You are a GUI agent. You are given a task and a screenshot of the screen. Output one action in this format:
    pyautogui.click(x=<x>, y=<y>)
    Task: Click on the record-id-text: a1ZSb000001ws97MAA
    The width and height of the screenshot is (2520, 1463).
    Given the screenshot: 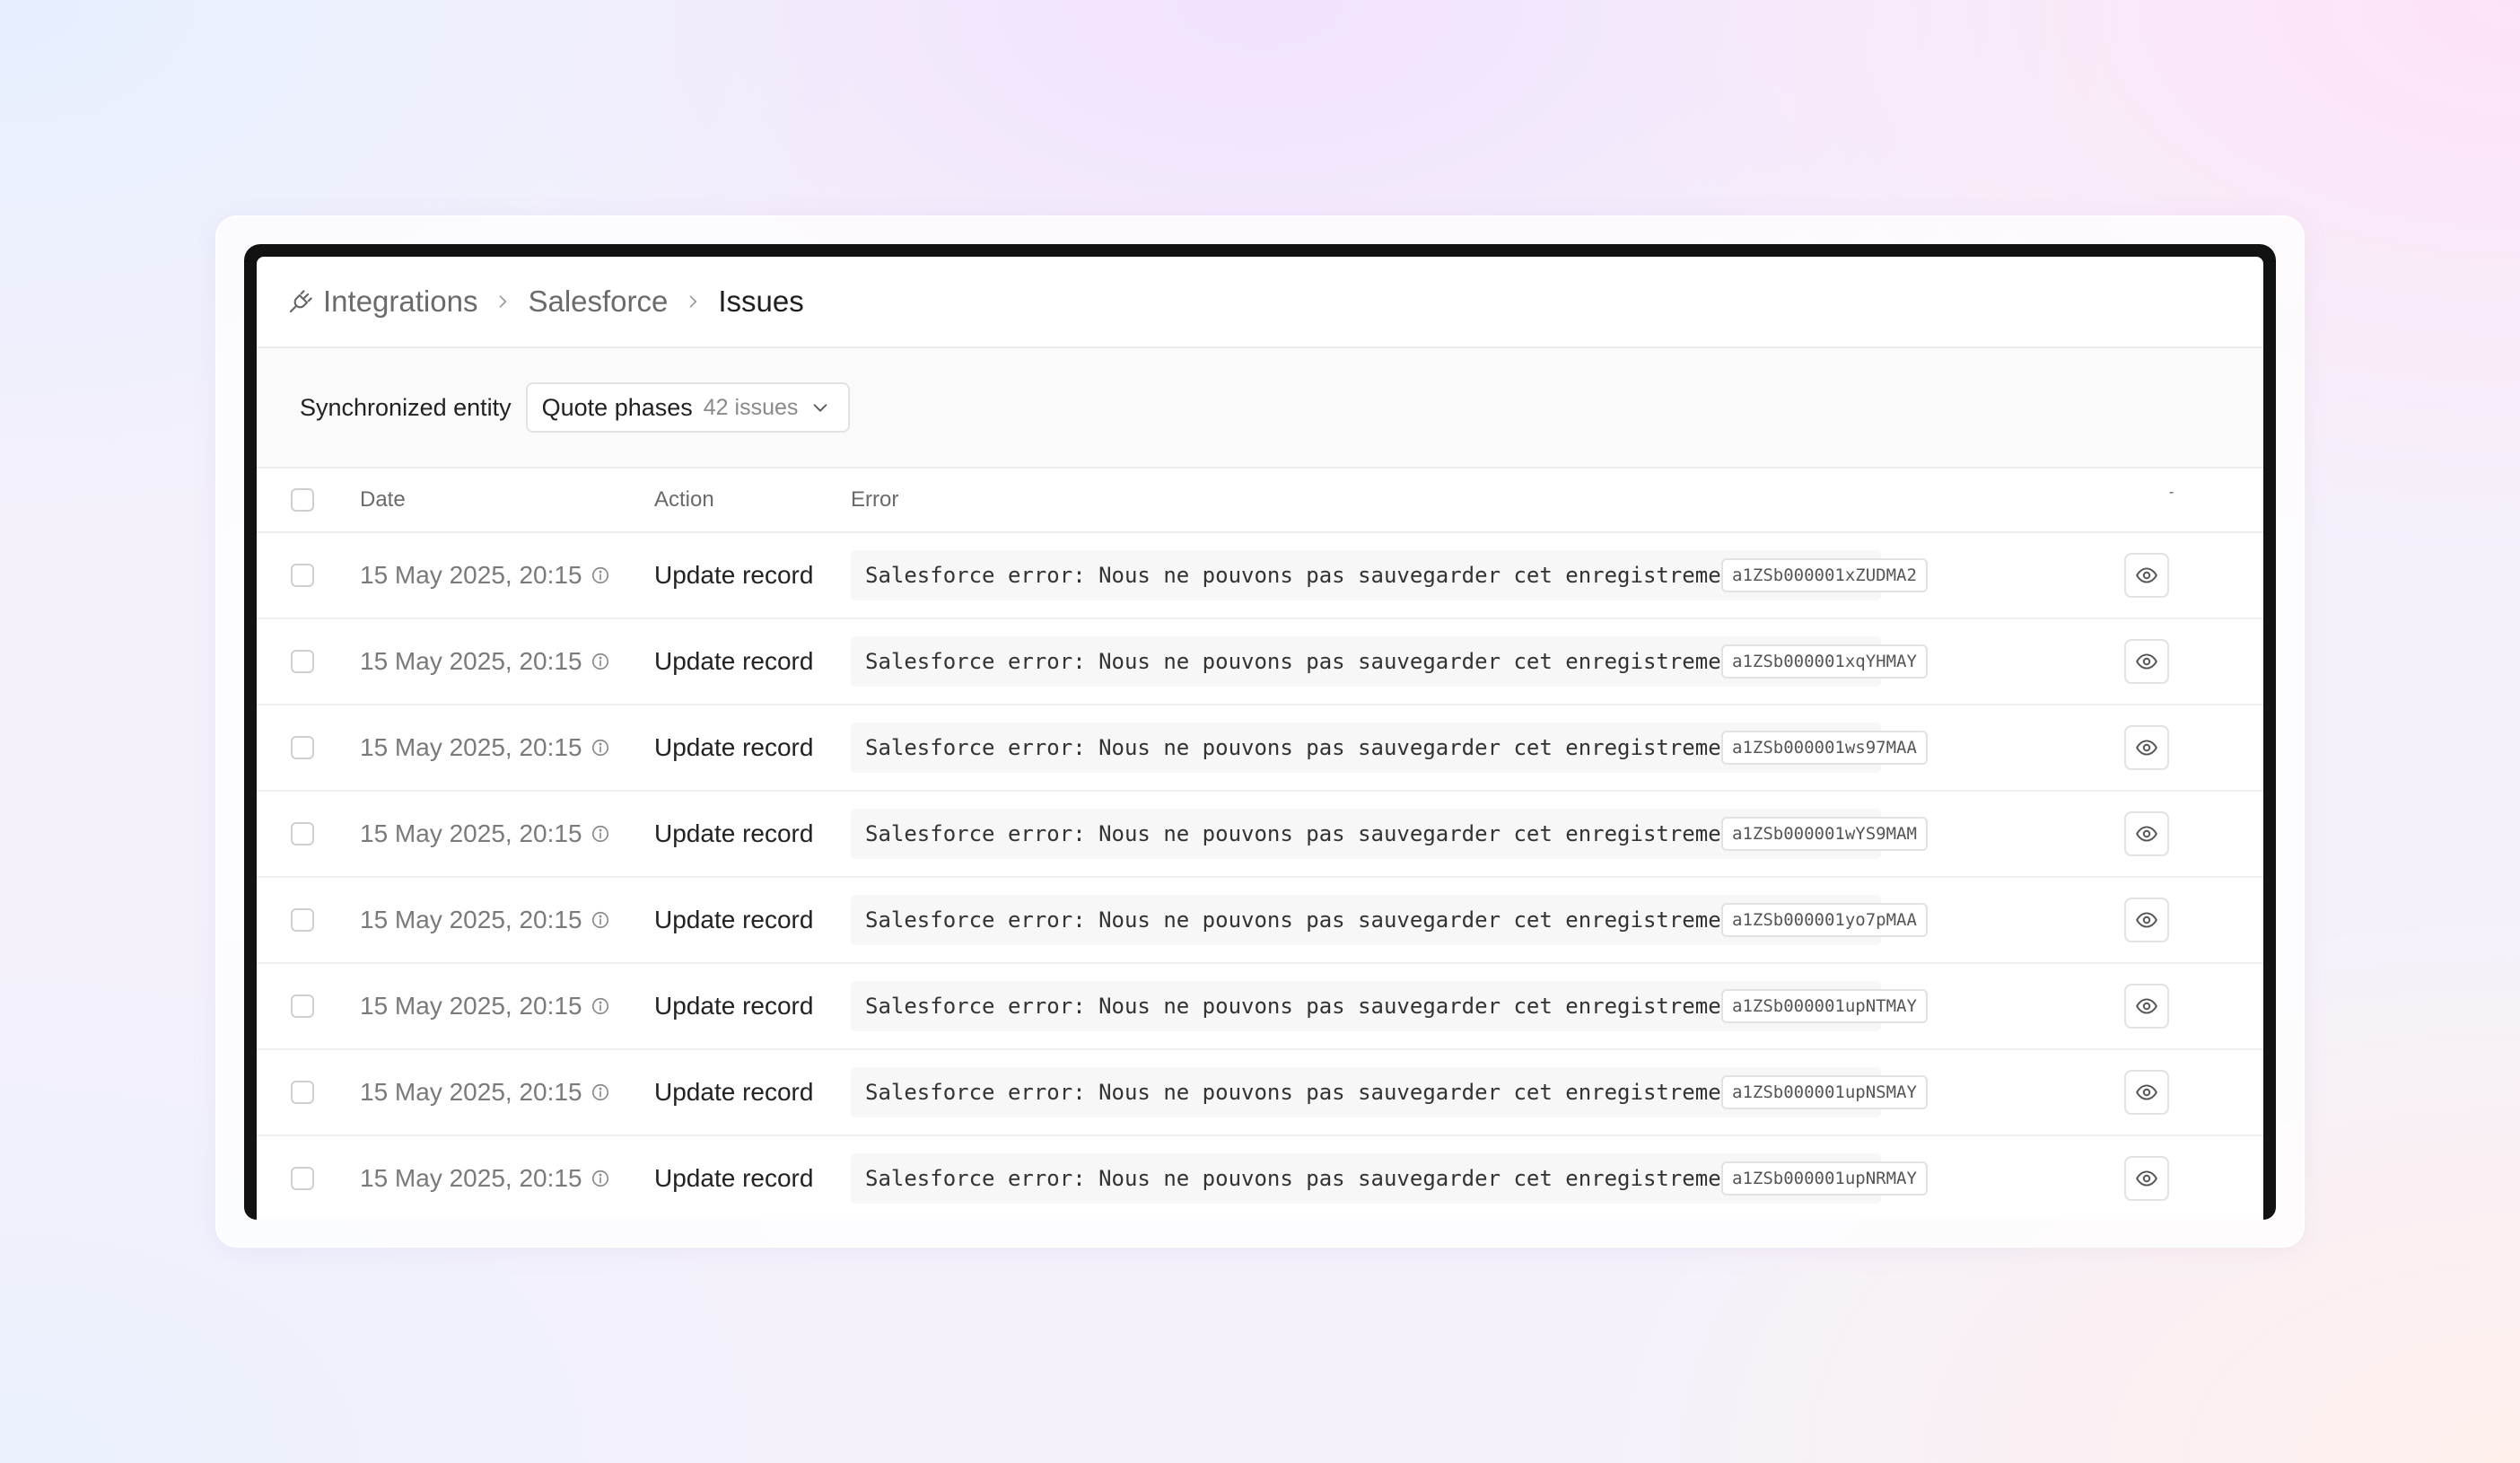 What is the action you would take?
    pyautogui.click(x=1824, y=748)
    